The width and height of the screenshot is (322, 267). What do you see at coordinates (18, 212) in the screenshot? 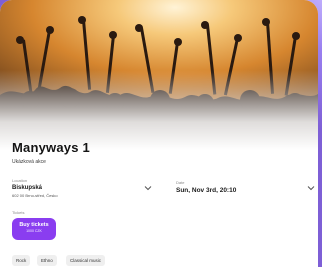
I see `tickets-label: Tickets` at bounding box center [18, 212].